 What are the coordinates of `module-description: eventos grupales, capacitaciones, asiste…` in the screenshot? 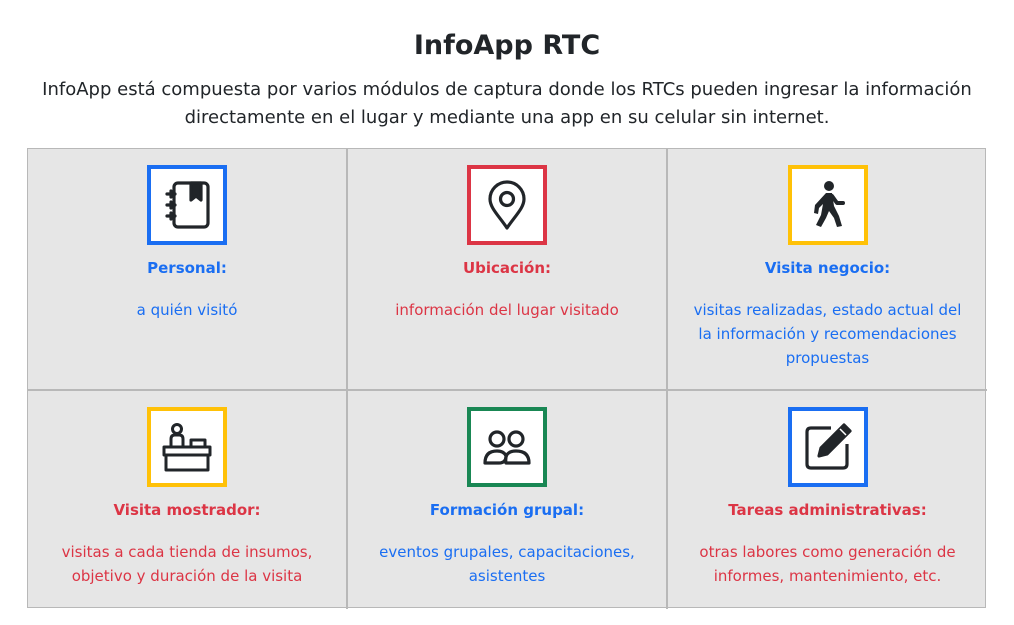 It's located at (507, 564).